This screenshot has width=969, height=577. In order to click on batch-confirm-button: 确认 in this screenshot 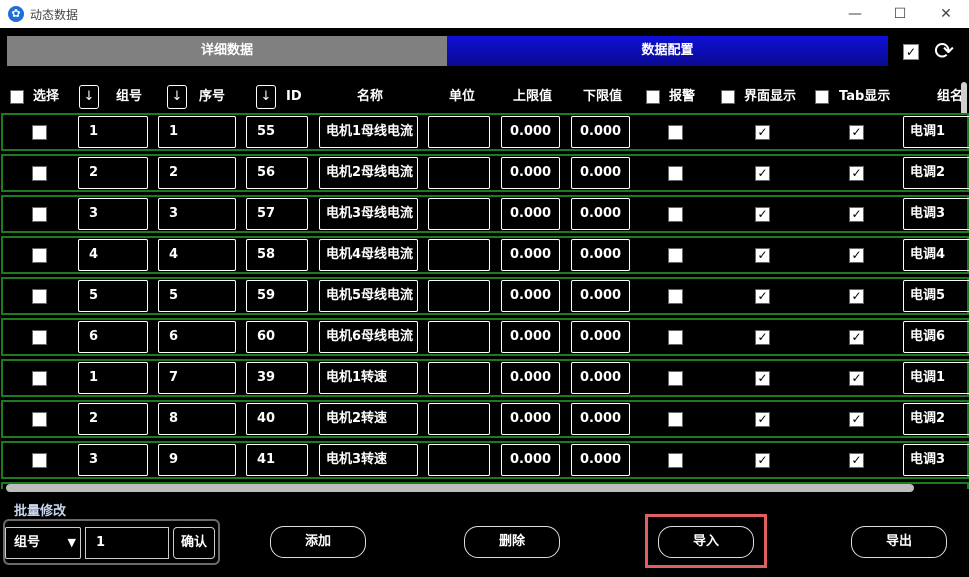, I will do `click(194, 543)`.